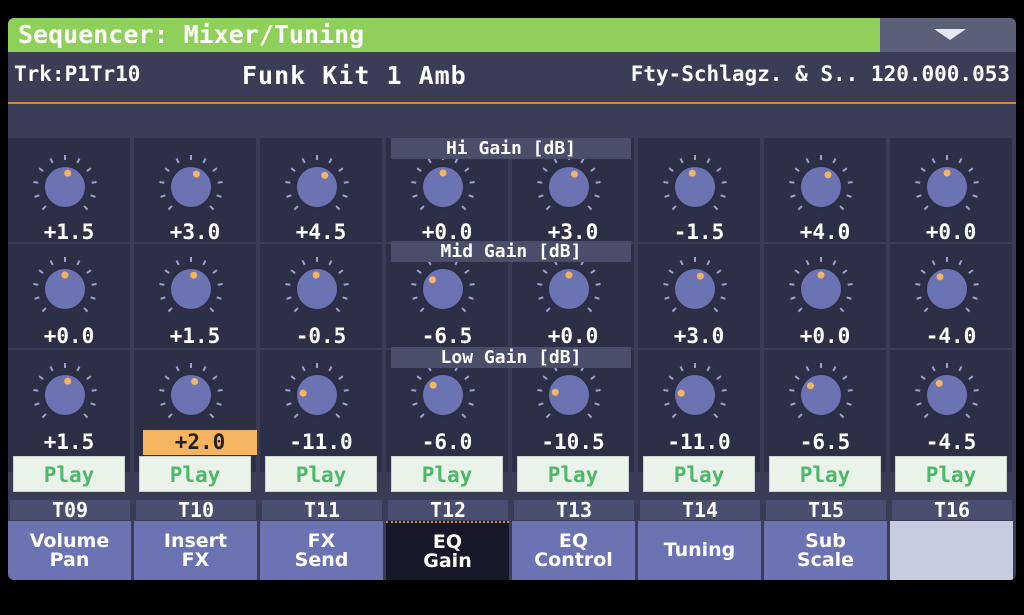  What do you see at coordinates (699, 336) in the screenshot?
I see `gain-value: +3.0` at bounding box center [699, 336].